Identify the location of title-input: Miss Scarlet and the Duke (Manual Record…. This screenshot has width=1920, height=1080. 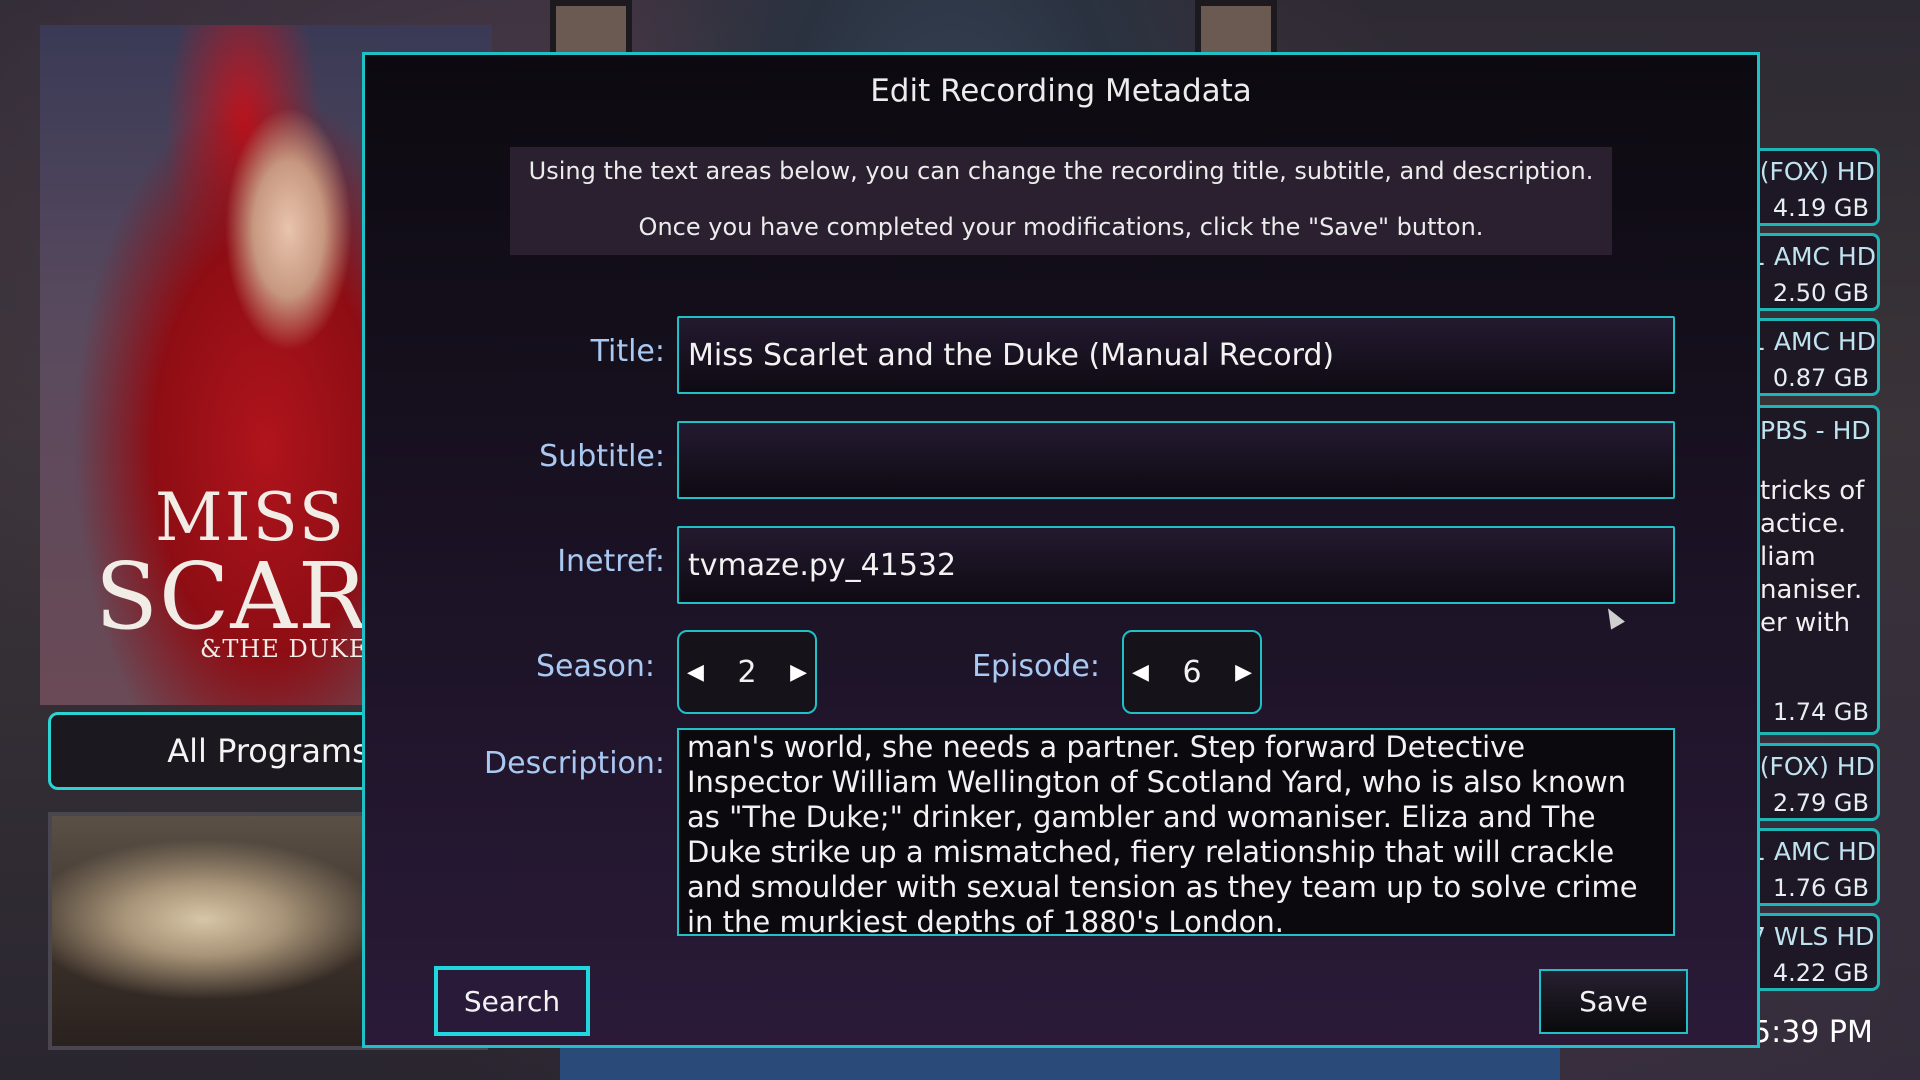
(1176, 355).